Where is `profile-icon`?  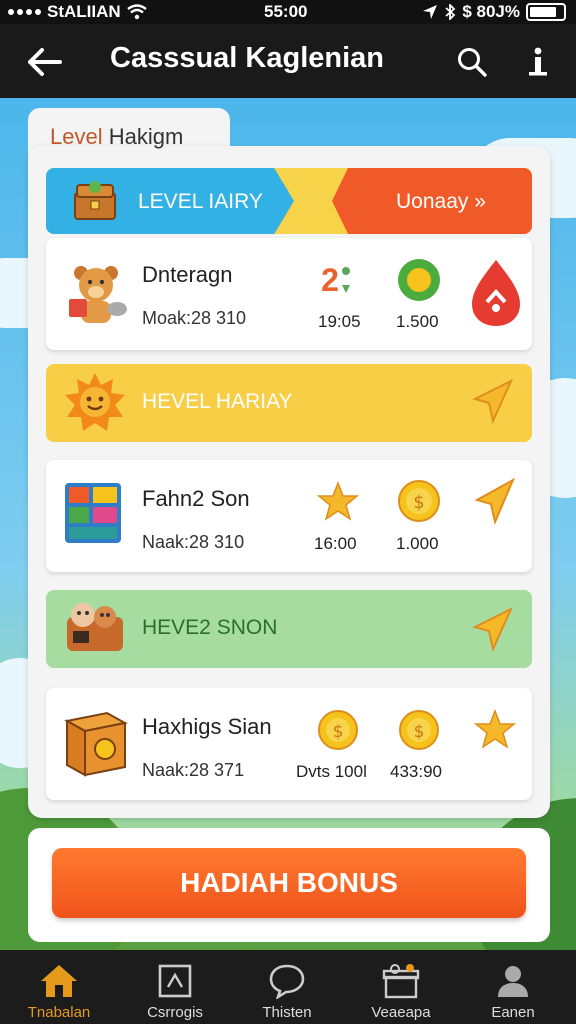 profile-icon is located at coordinates (513, 981).